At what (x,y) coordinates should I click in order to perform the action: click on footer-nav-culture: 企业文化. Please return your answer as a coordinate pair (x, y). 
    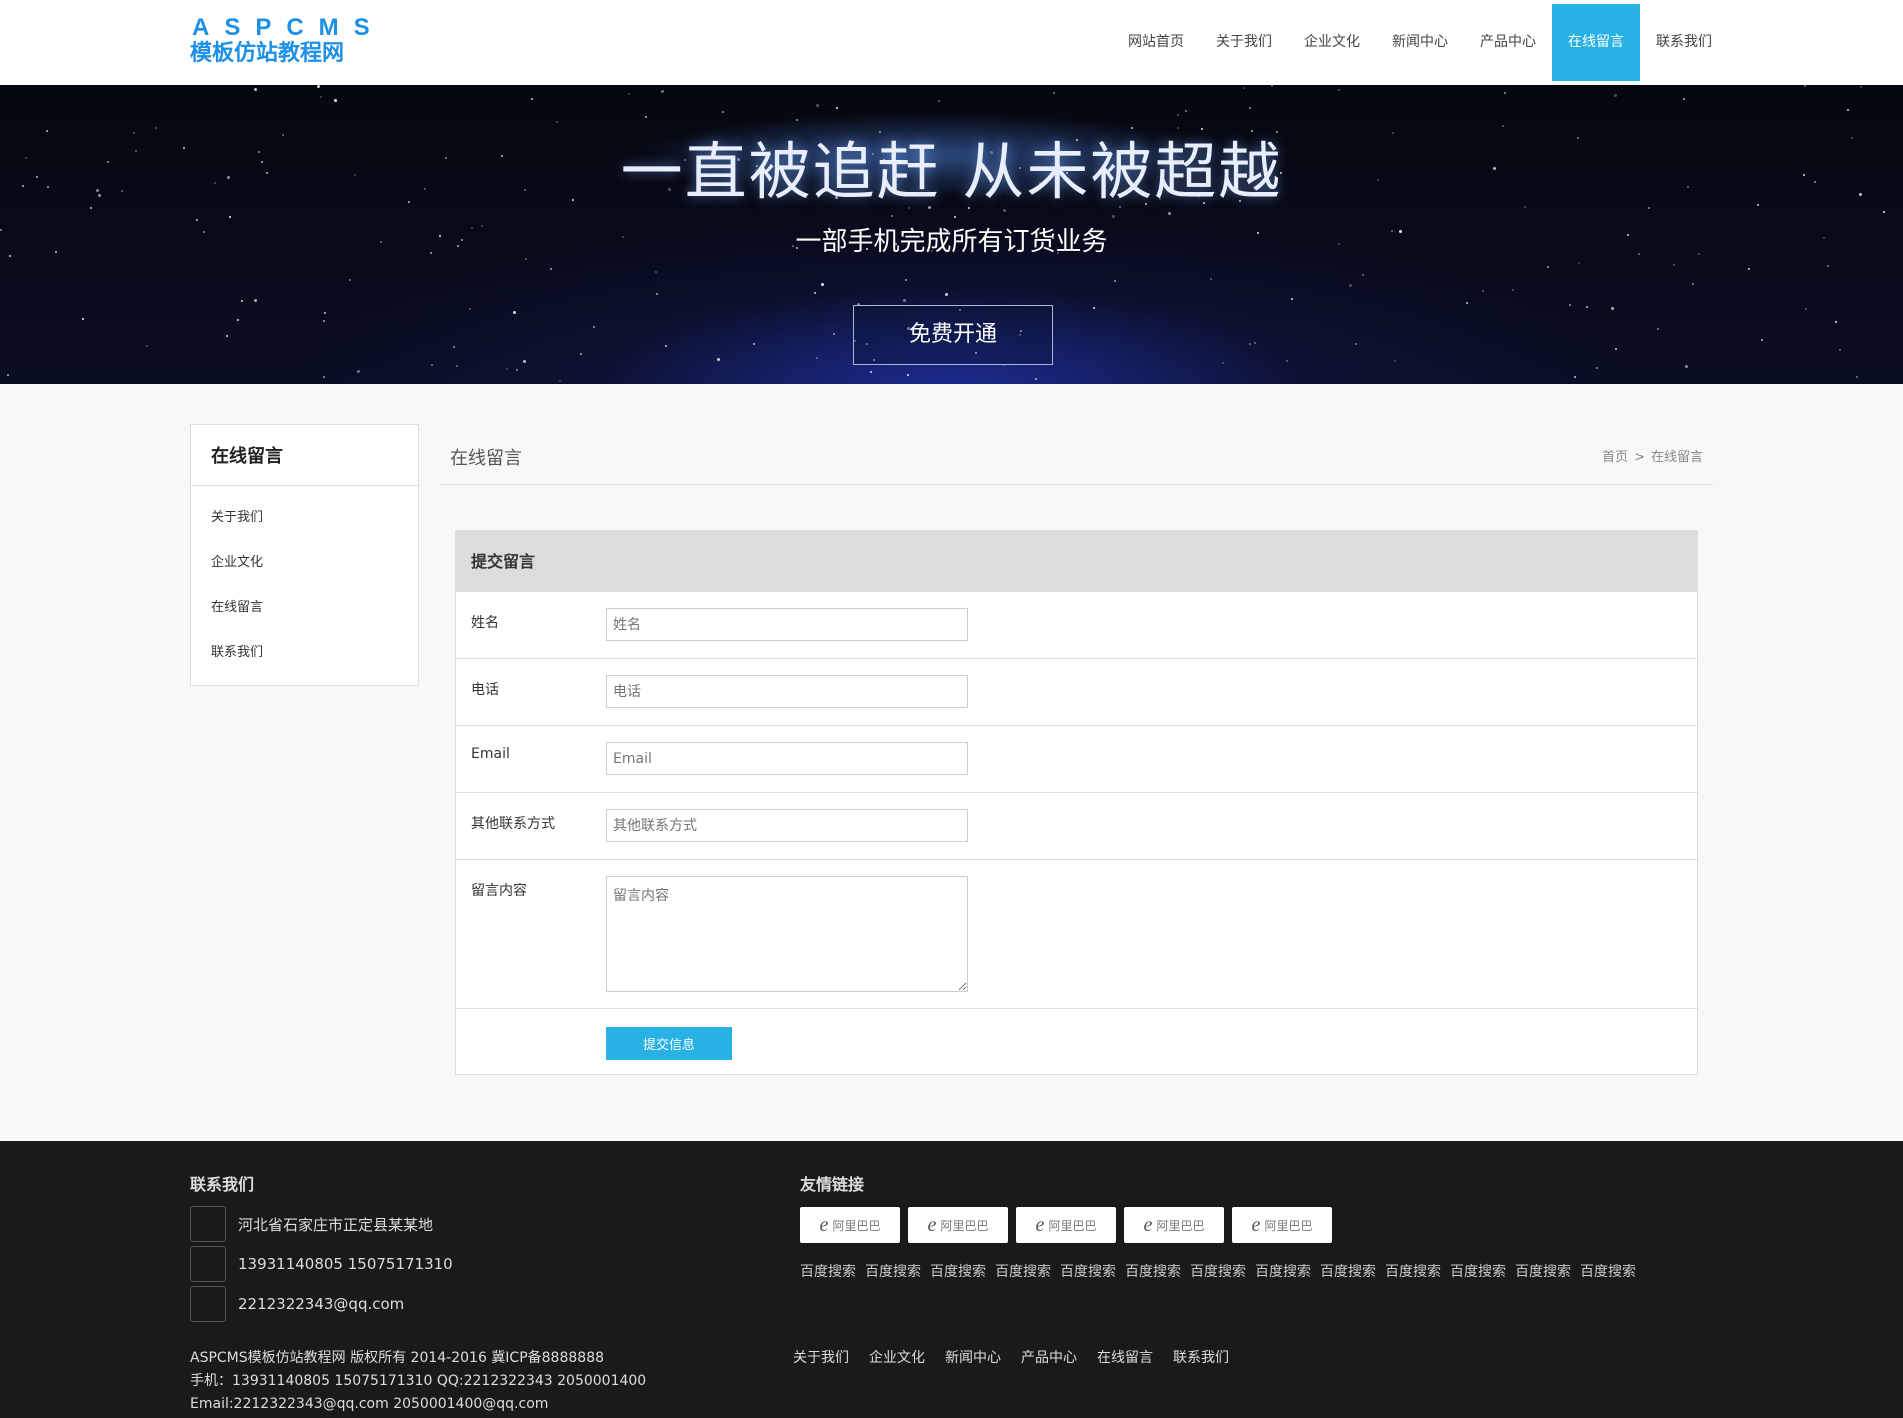
    Looking at the image, I should click on (897, 1357).